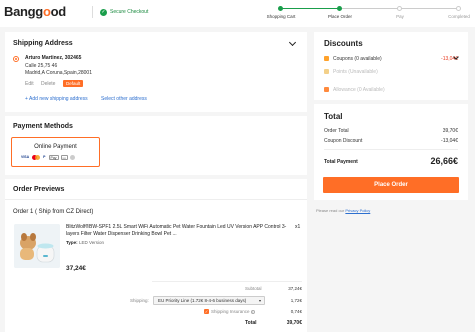 The width and height of the screenshot is (475, 332). Describe the element at coordinates (310, 8) in the screenshot. I see `progress-line-done` at that location.